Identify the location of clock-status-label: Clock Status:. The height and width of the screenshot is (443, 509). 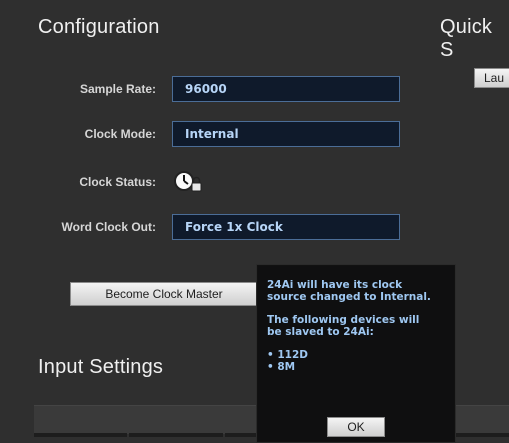
(117, 182).